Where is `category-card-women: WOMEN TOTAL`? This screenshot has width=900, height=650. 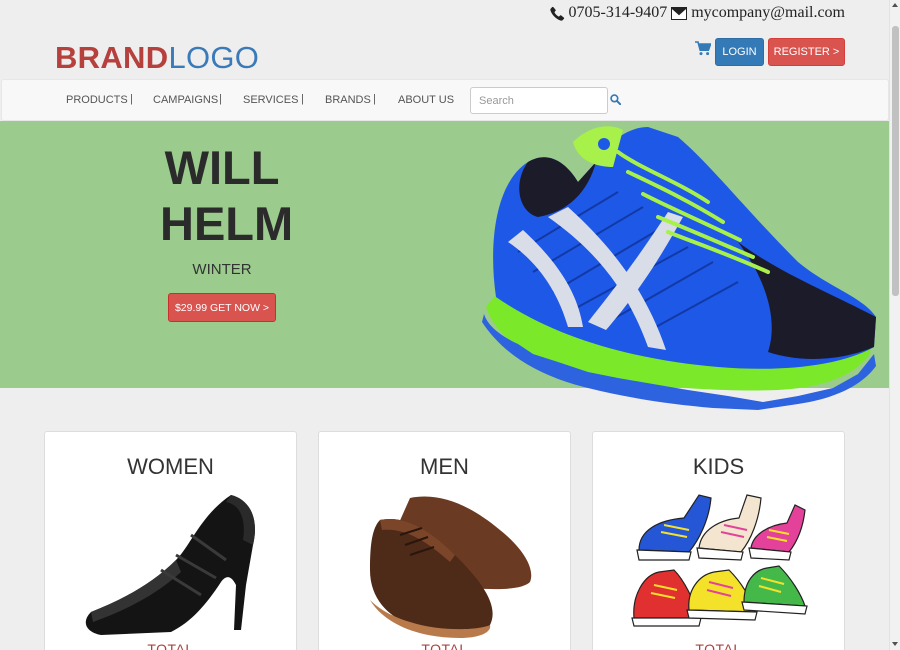 category-card-women: WOMEN TOTAL is located at coordinates (170, 540).